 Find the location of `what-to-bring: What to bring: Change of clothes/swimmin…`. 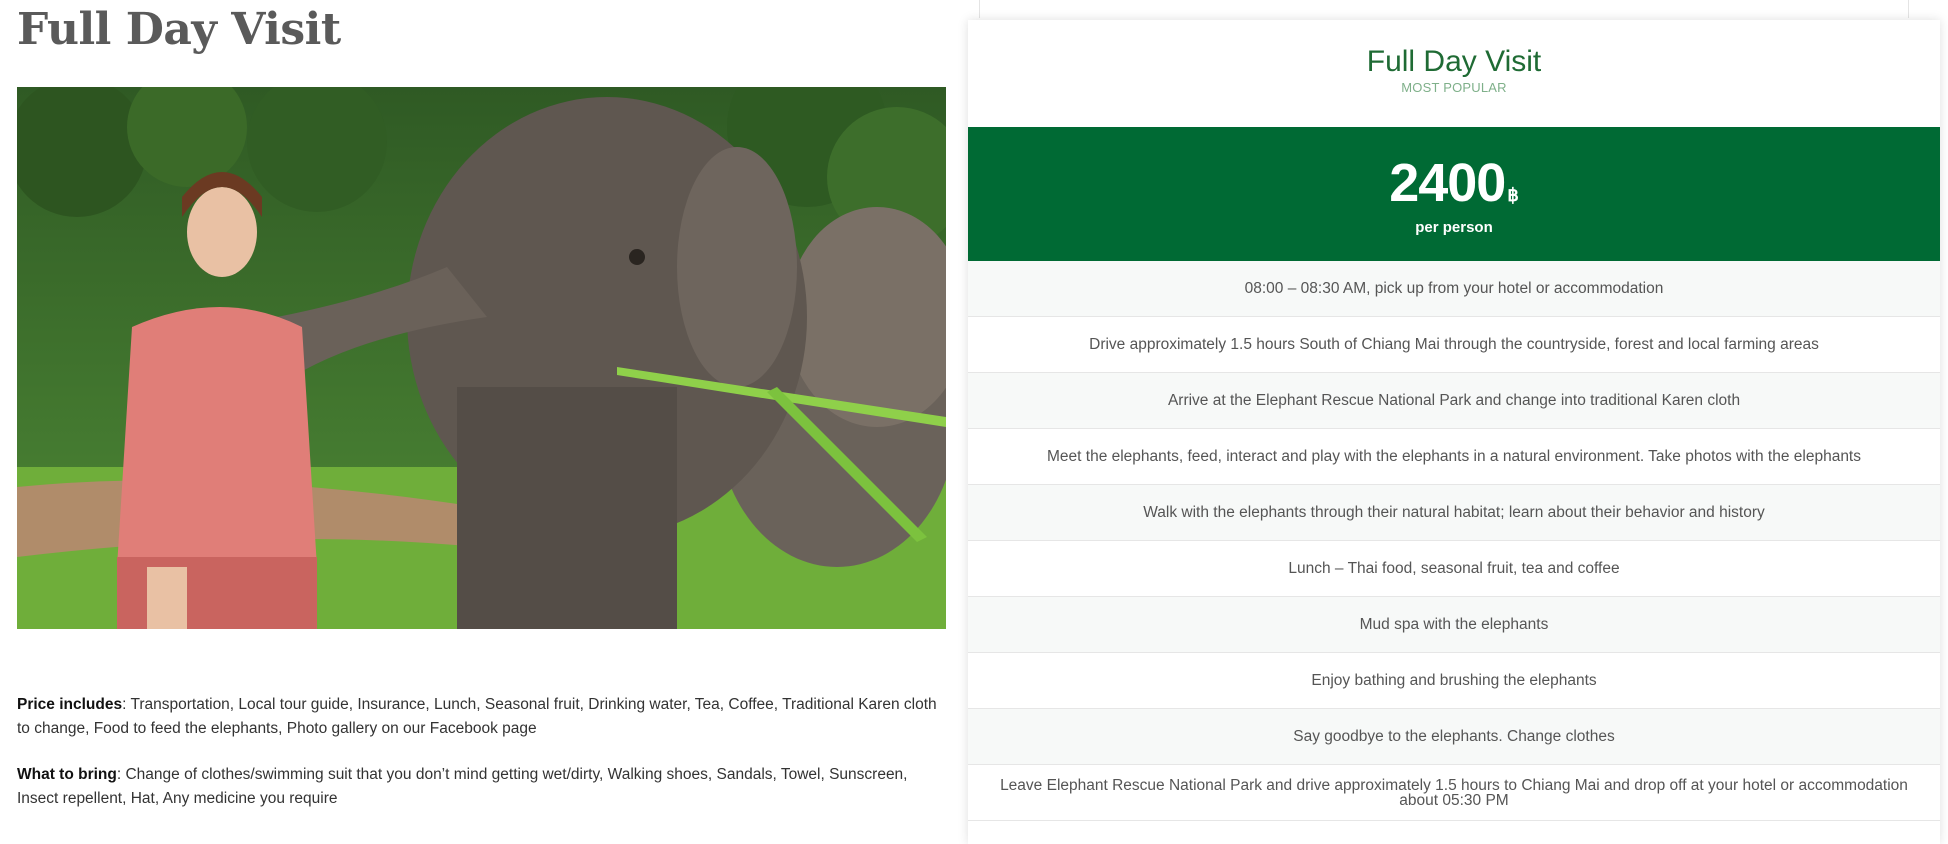

what-to-bring: What to bring: Change of clothes/swimmin… is located at coordinates (482, 787).